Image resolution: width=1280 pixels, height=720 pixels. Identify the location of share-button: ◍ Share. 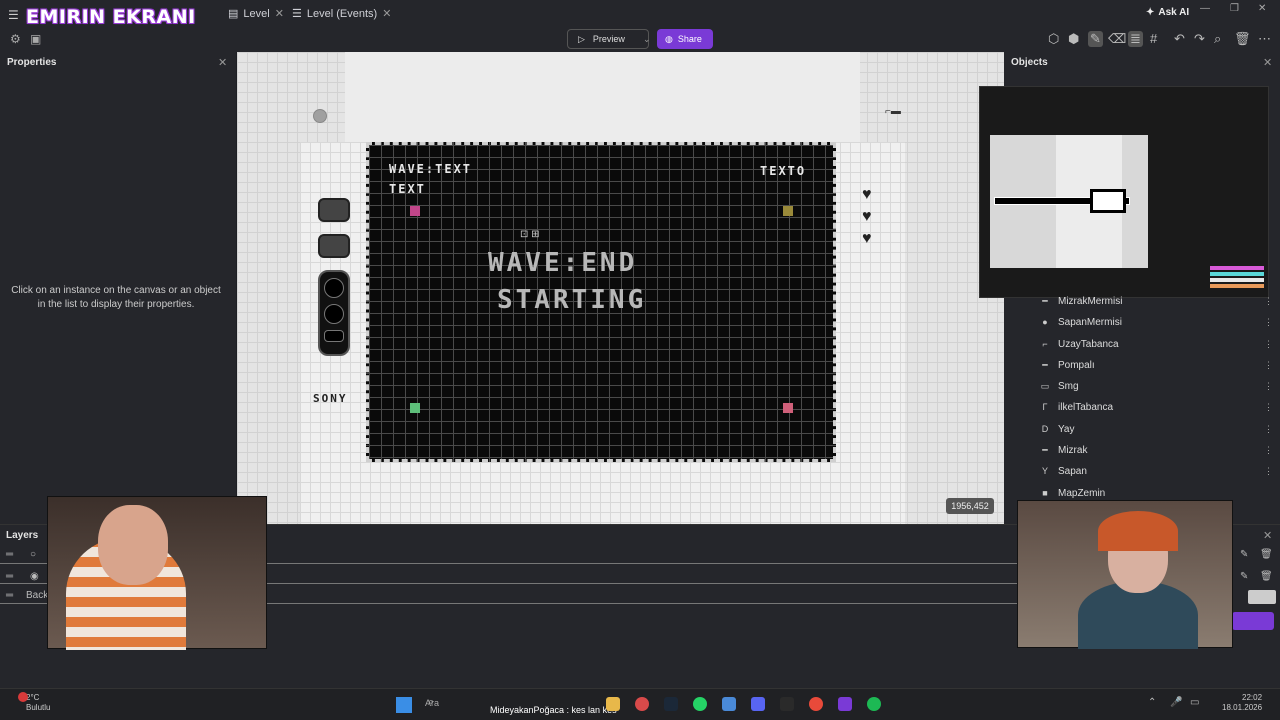
(685, 39).